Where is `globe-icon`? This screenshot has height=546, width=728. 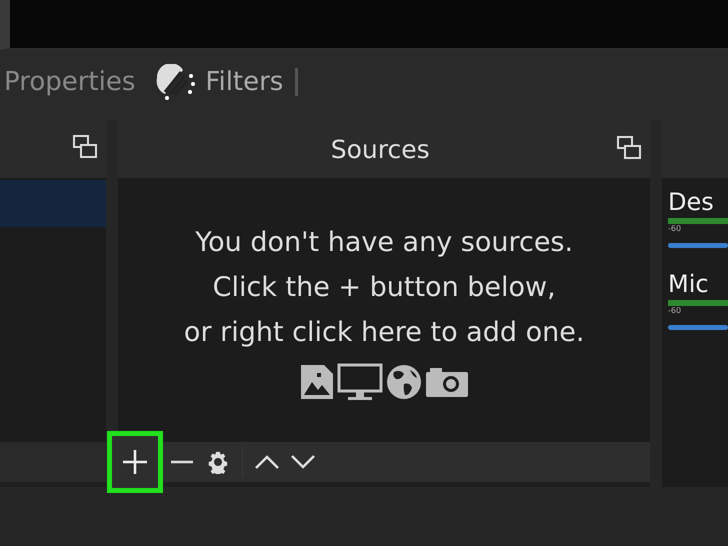 globe-icon is located at coordinates (404, 382).